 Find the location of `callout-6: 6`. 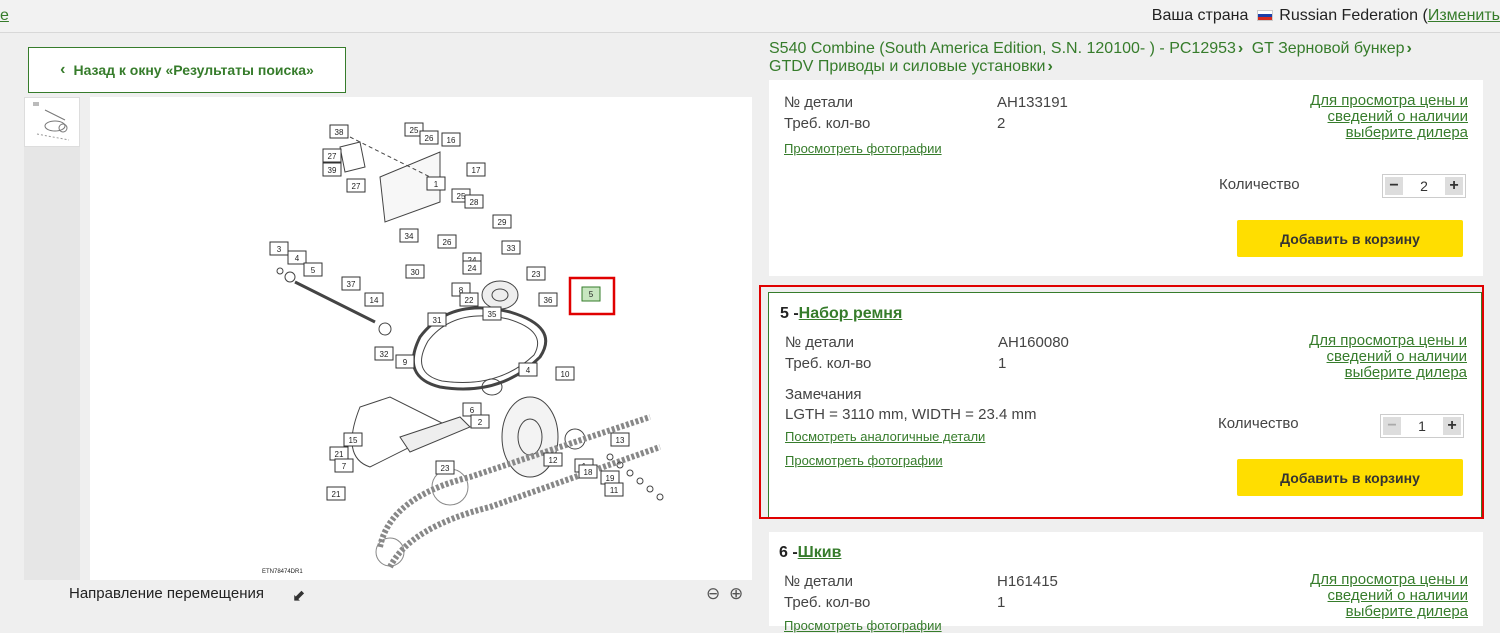

callout-6: 6 is located at coordinates (472, 409).